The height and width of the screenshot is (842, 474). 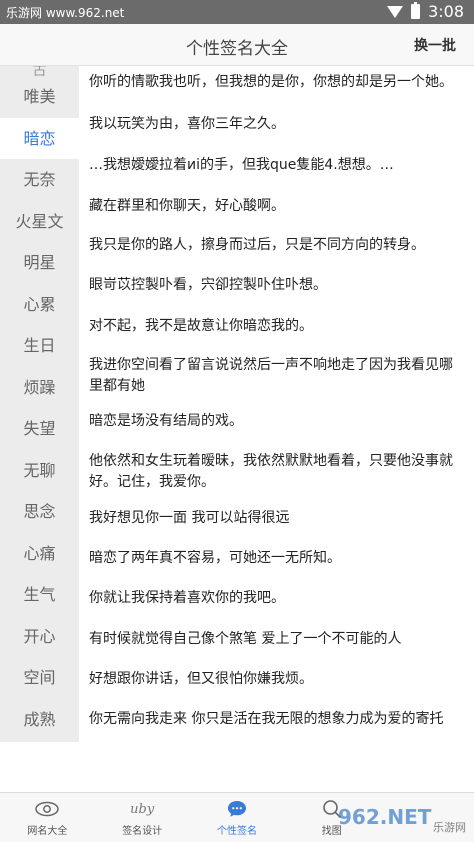 I want to click on signature-item: 眼岢苡控製卟看，宍卻控製卟住卟想。, so click(x=275, y=285).